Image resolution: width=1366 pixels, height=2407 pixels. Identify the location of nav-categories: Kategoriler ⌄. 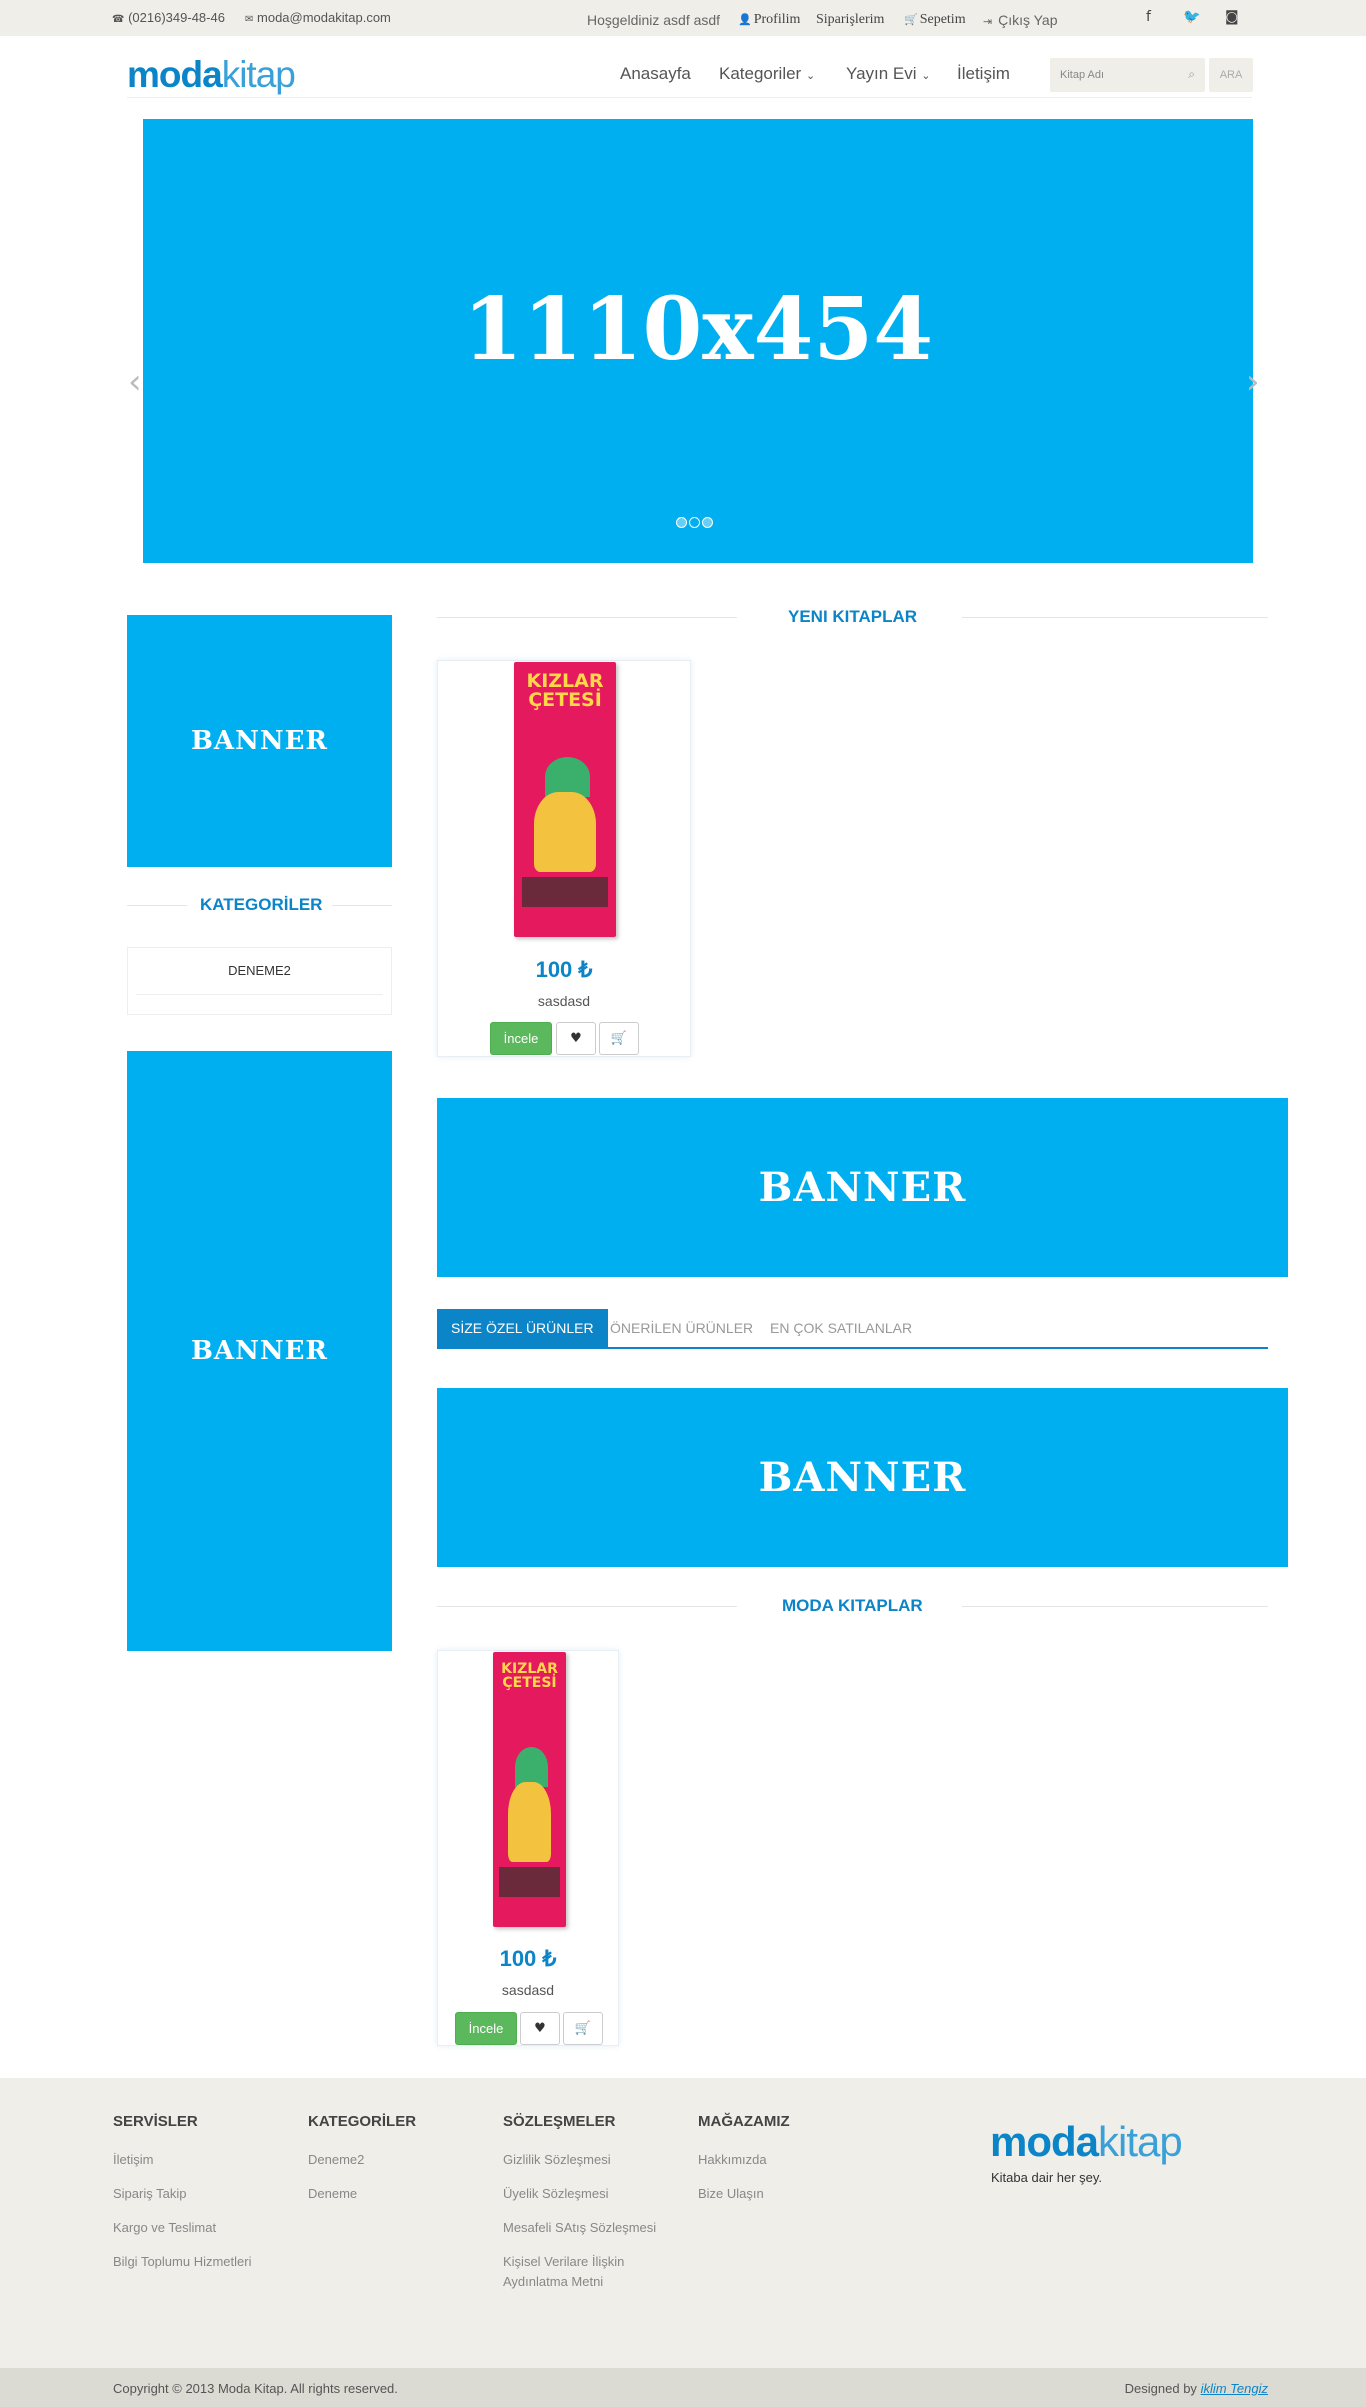
(767, 74).